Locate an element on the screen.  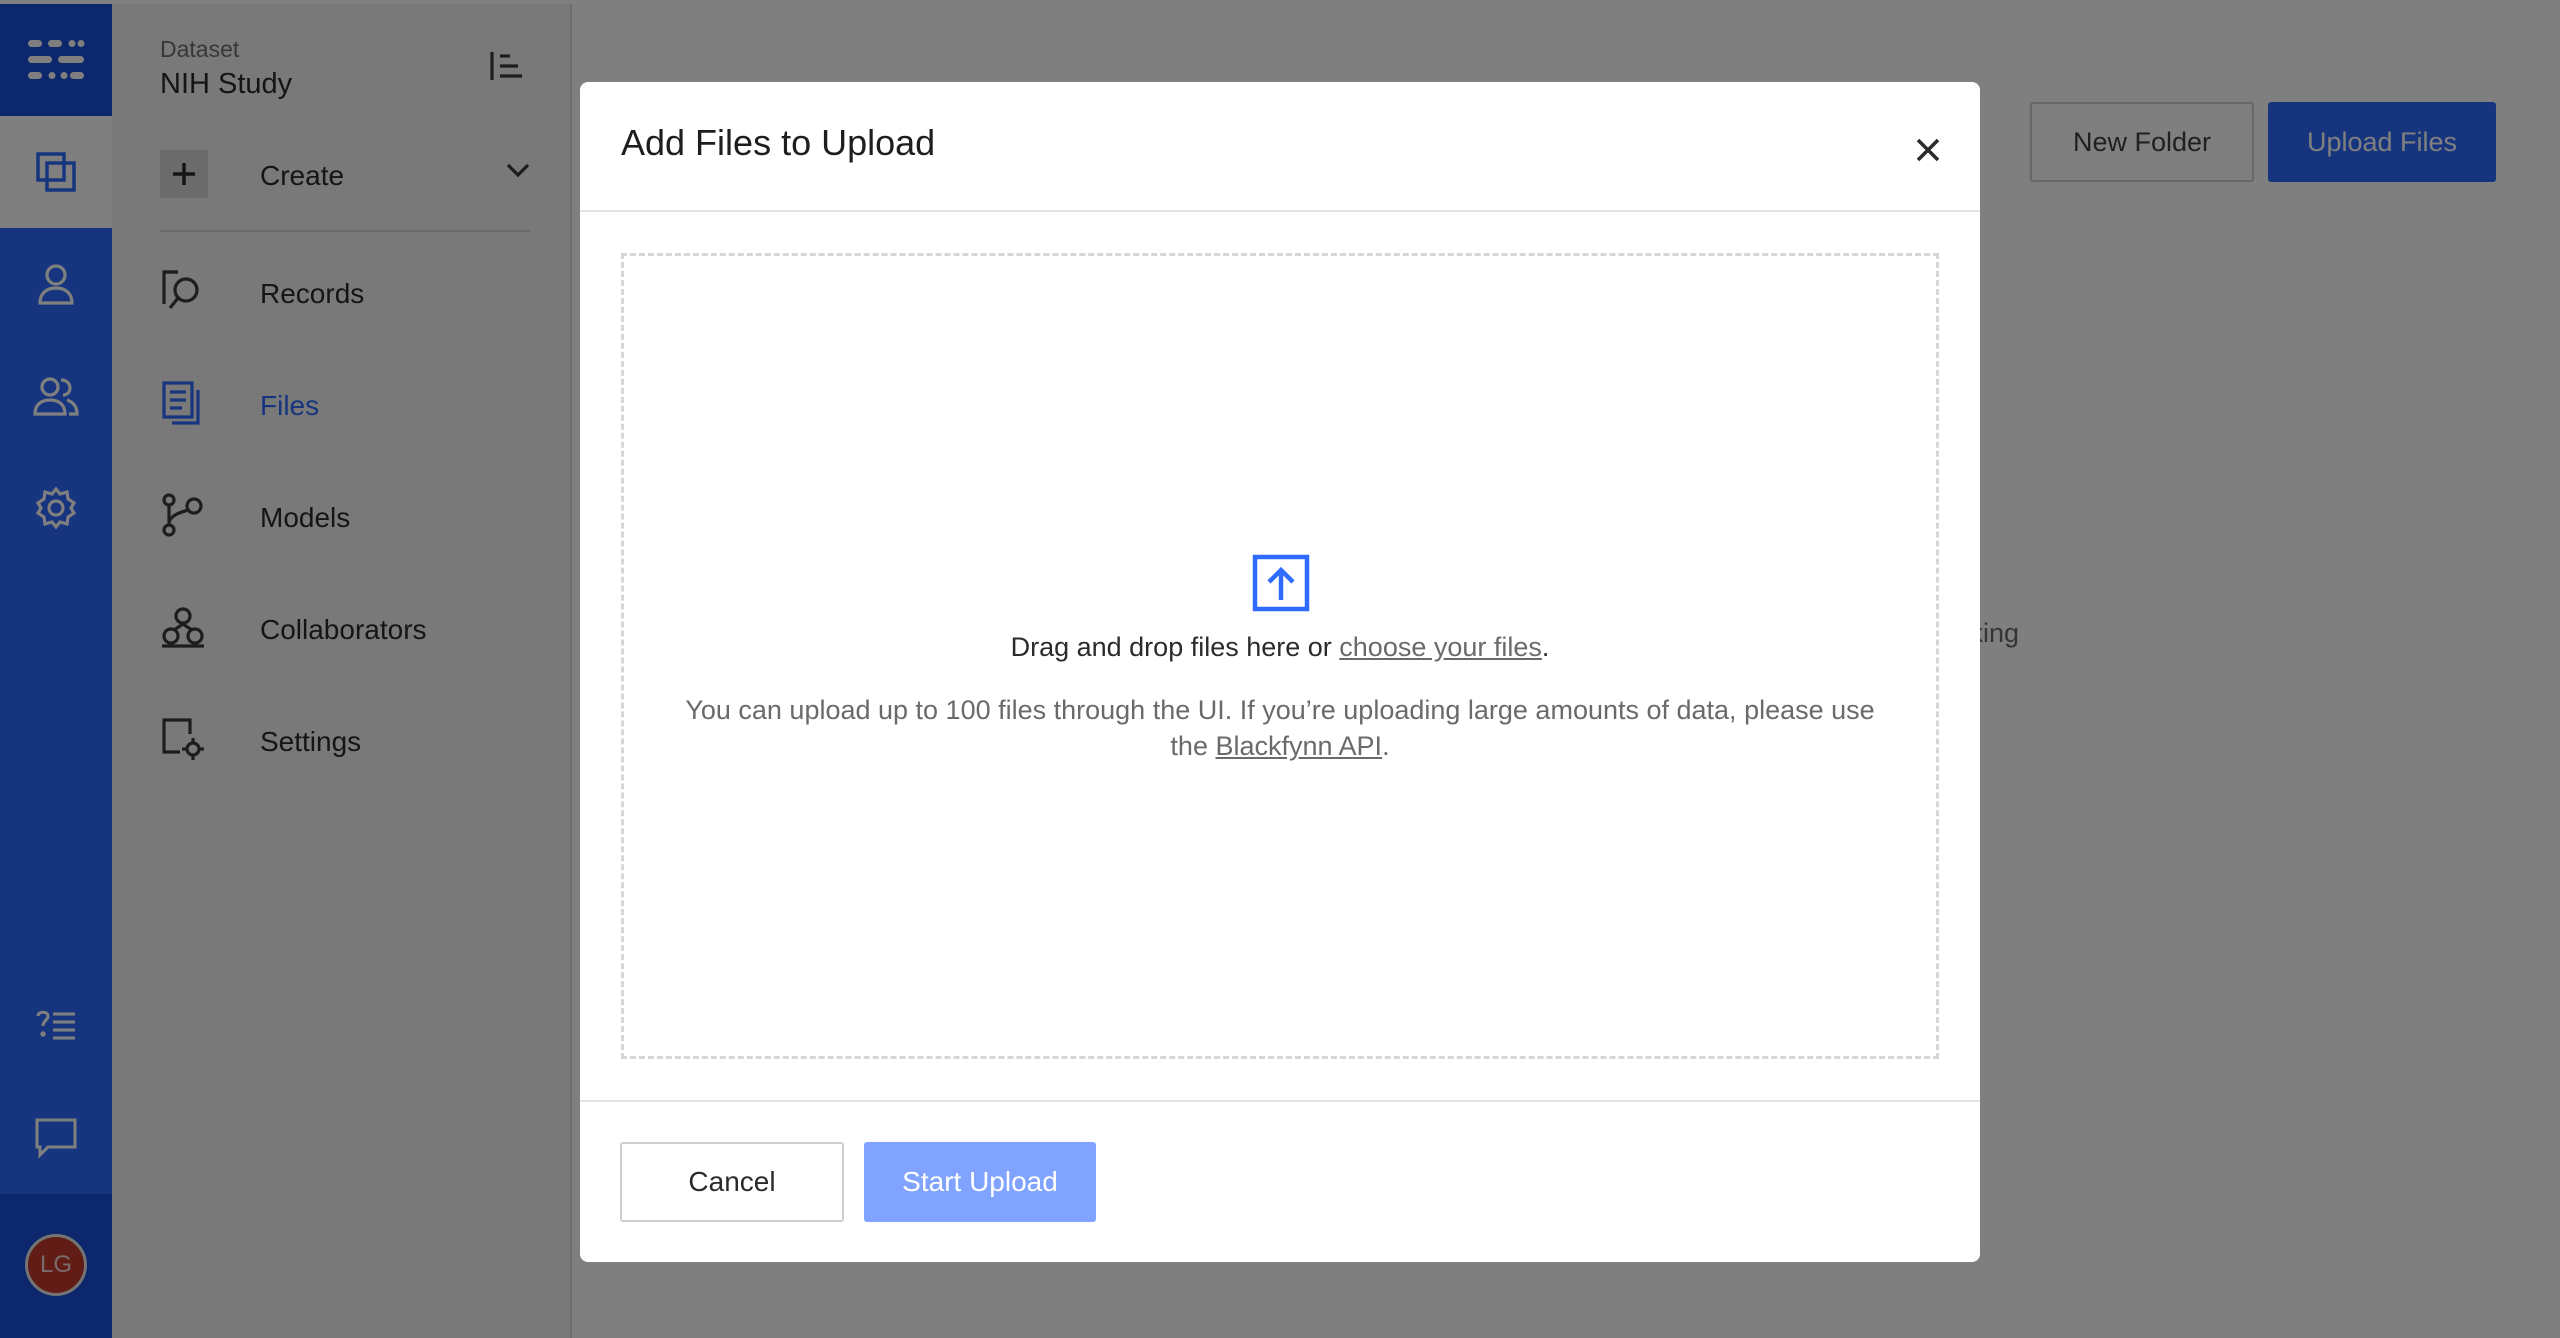
upload-icon is located at coordinates (1281, 583).